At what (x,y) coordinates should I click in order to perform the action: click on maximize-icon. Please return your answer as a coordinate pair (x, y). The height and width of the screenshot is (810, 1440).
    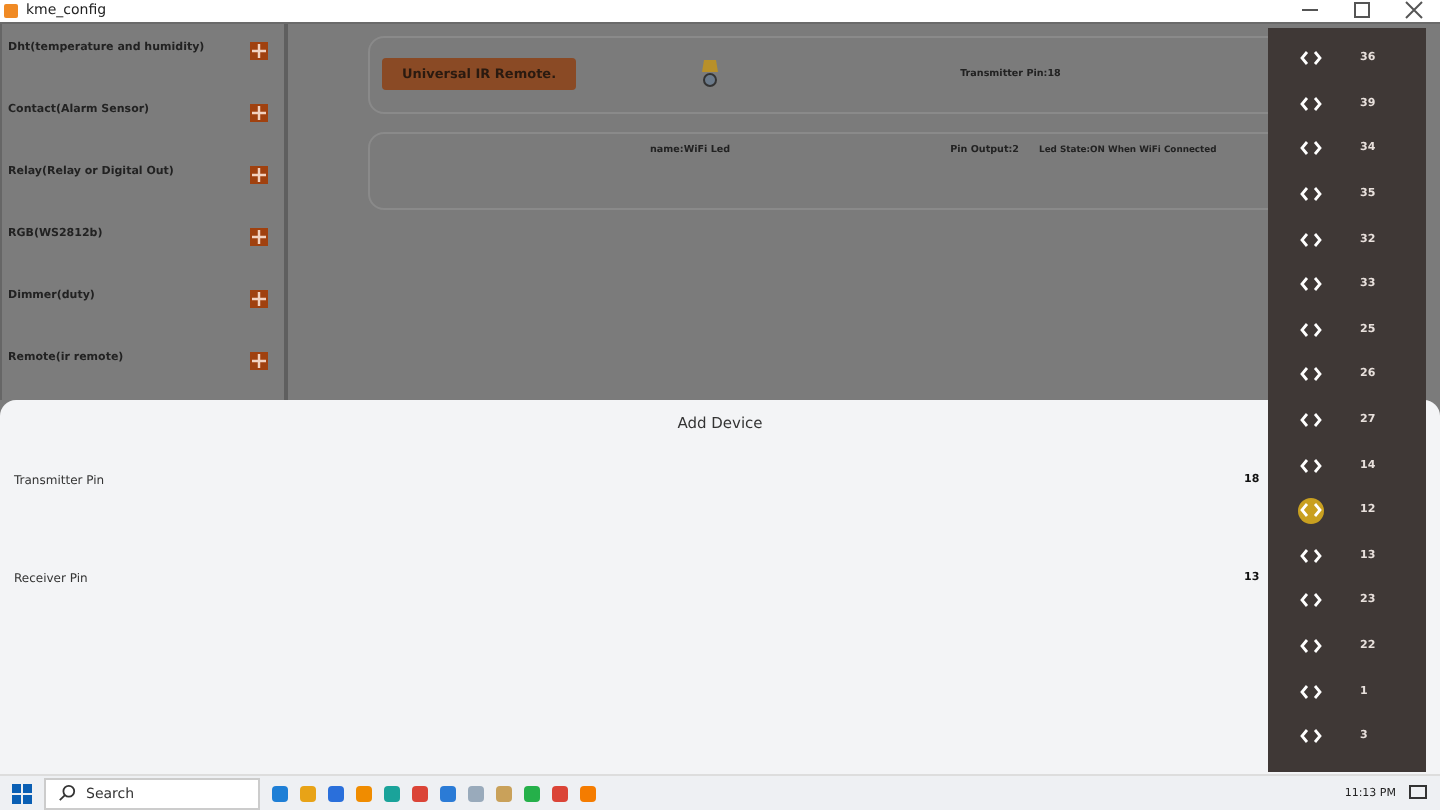
    Looking at the image, I should click on (1362, 10).